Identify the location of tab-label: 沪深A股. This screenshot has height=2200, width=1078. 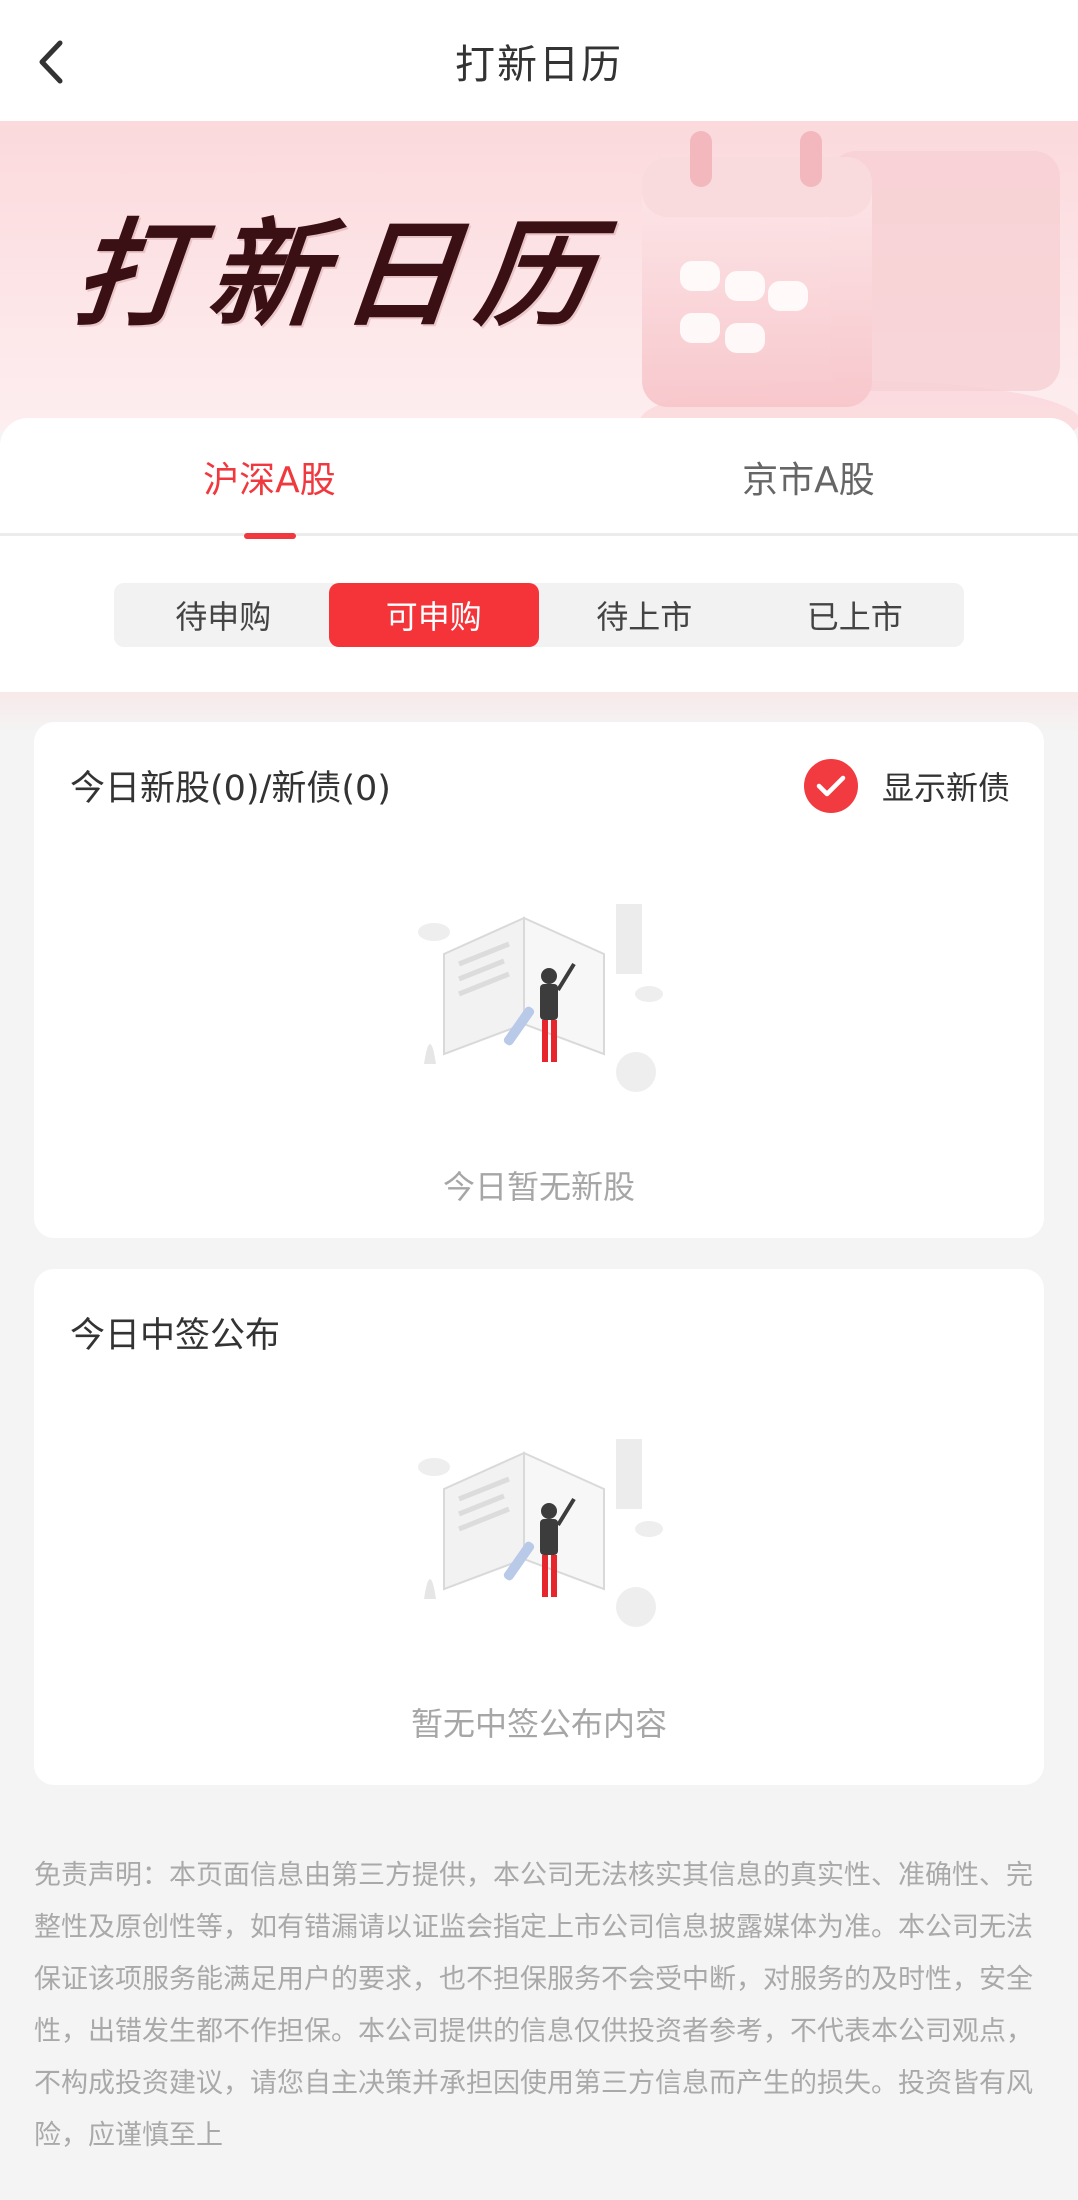
(269, 480).